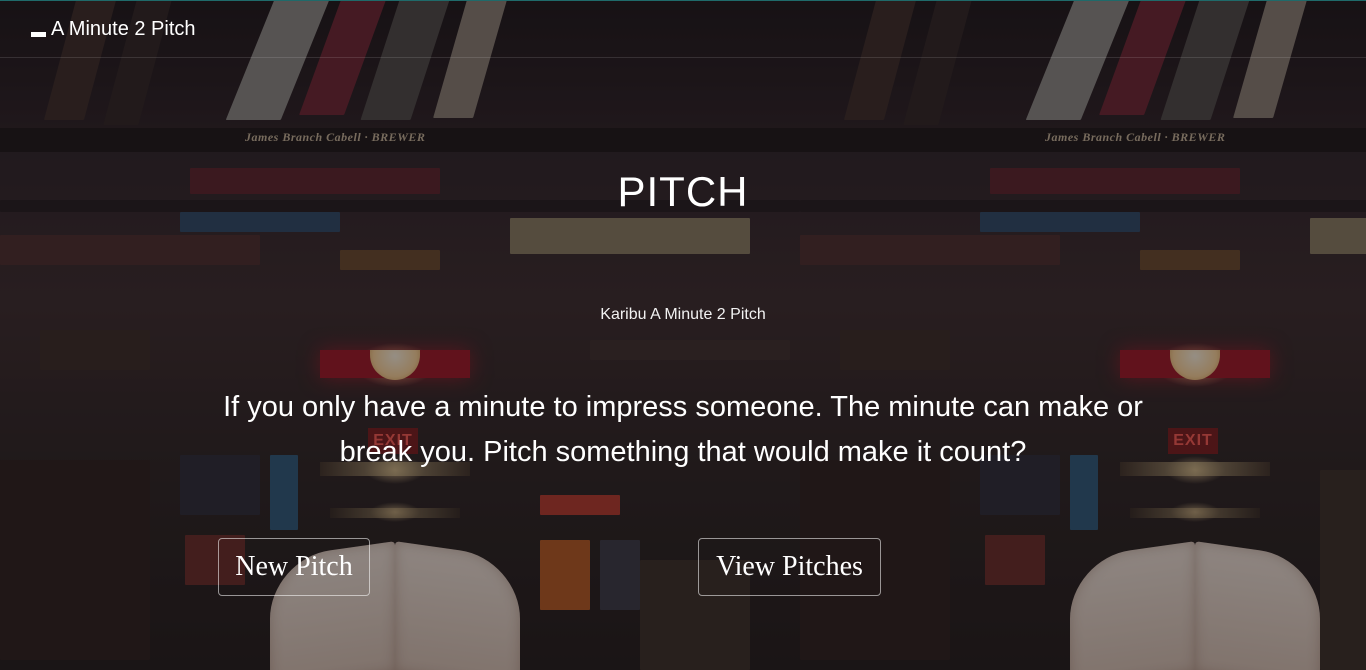 The height and width of the screenshot is (670, 1366). Describe the element at coordinates (123, 29) in the screenshot. I see `brand-label: A Minute 2 Pitch` at that location.